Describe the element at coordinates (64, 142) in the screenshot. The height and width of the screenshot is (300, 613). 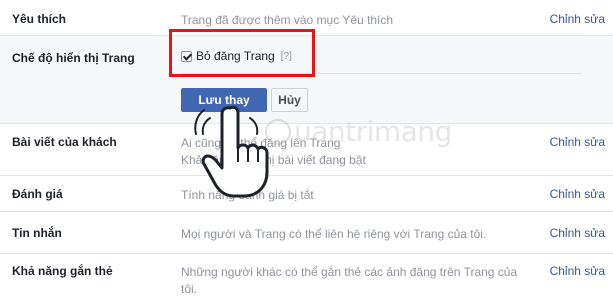
I see `row-label: Bài viết của khách` at that location.